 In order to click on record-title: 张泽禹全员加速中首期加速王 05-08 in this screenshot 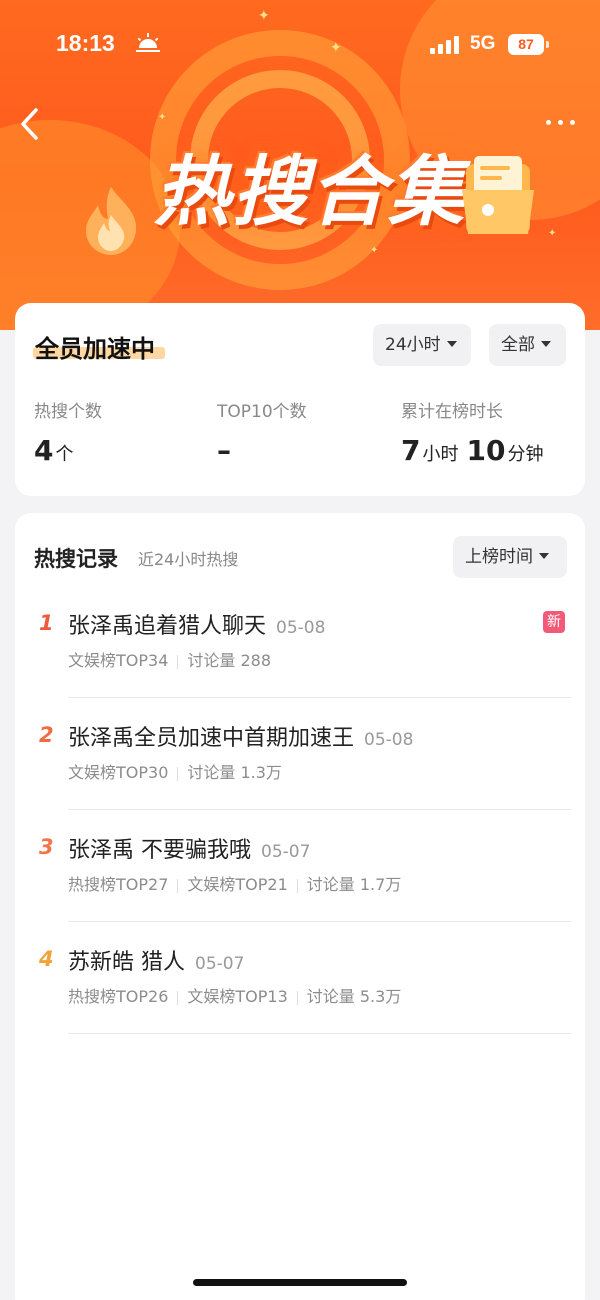, I will do `click(240, 736)`.